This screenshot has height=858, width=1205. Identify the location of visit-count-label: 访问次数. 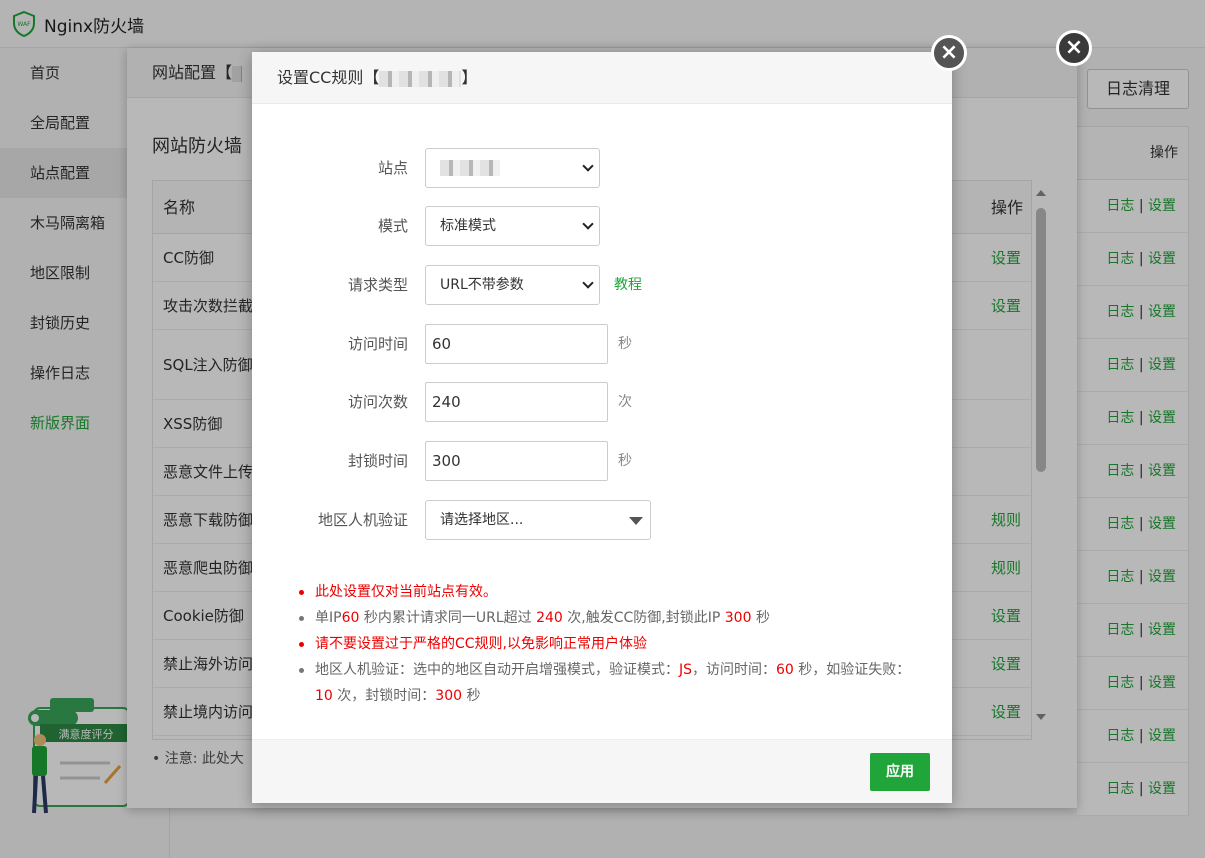
(377, 402).